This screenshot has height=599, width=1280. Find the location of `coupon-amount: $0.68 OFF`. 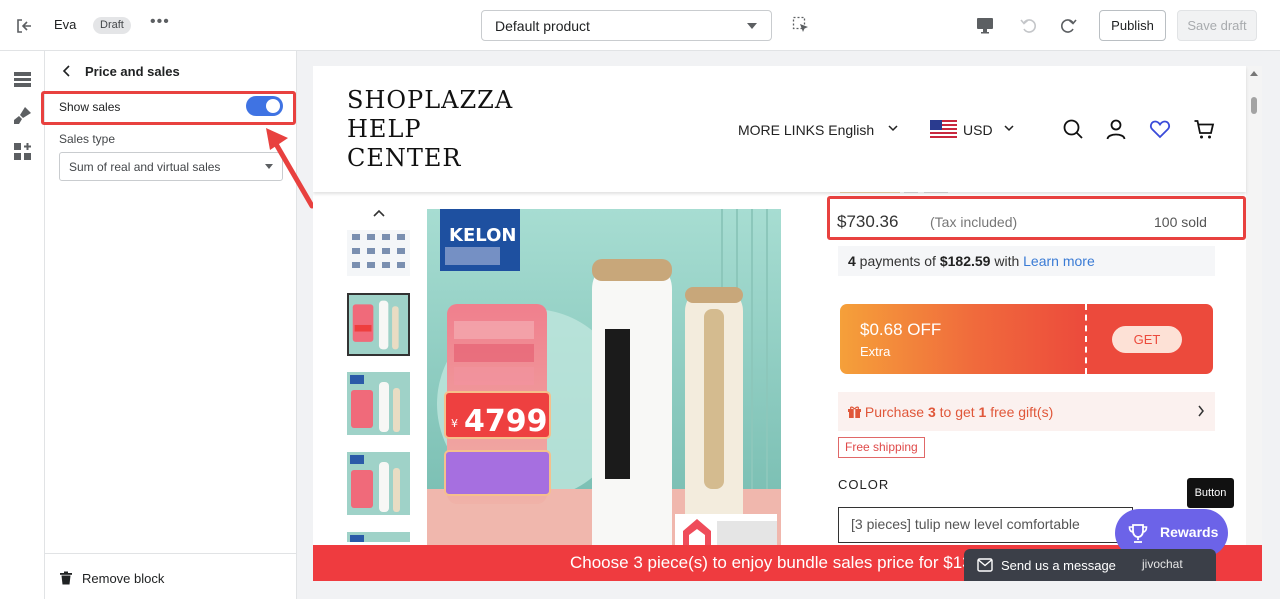

coupon-amount: $0.68 OFF is located at coordinates (901, 329).